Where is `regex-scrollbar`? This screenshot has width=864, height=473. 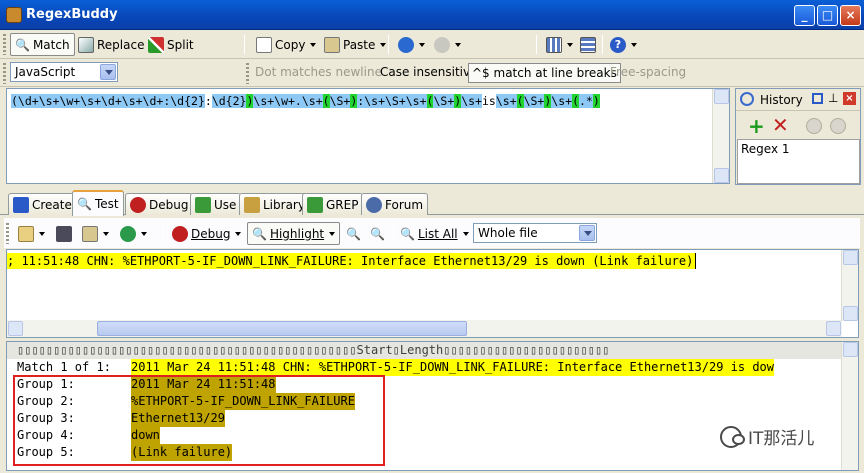 regex-scrollbar is located at coordinates (720, 136).